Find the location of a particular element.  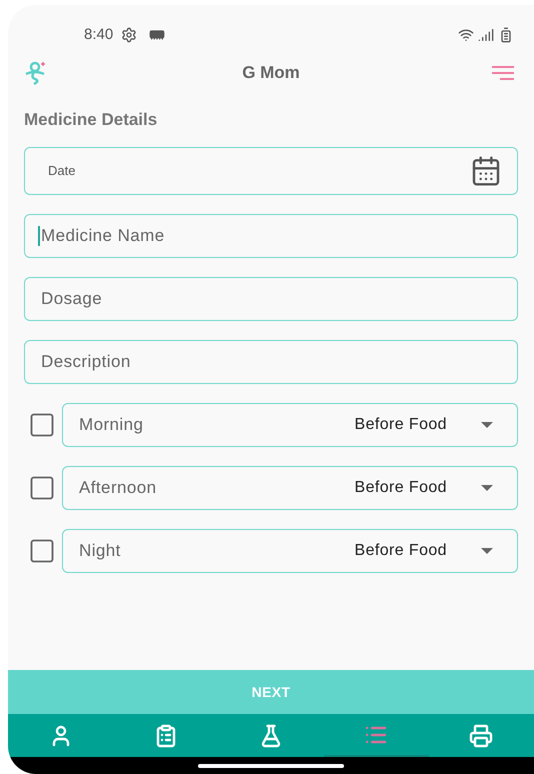

flask-icon is located at coordinates (271, 736).